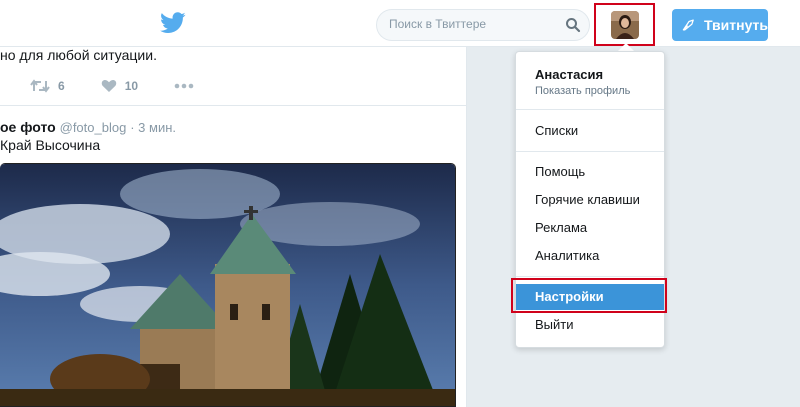  I want to click on menu-item-shortcuts: Горячие клавиши, so click(590, 200).